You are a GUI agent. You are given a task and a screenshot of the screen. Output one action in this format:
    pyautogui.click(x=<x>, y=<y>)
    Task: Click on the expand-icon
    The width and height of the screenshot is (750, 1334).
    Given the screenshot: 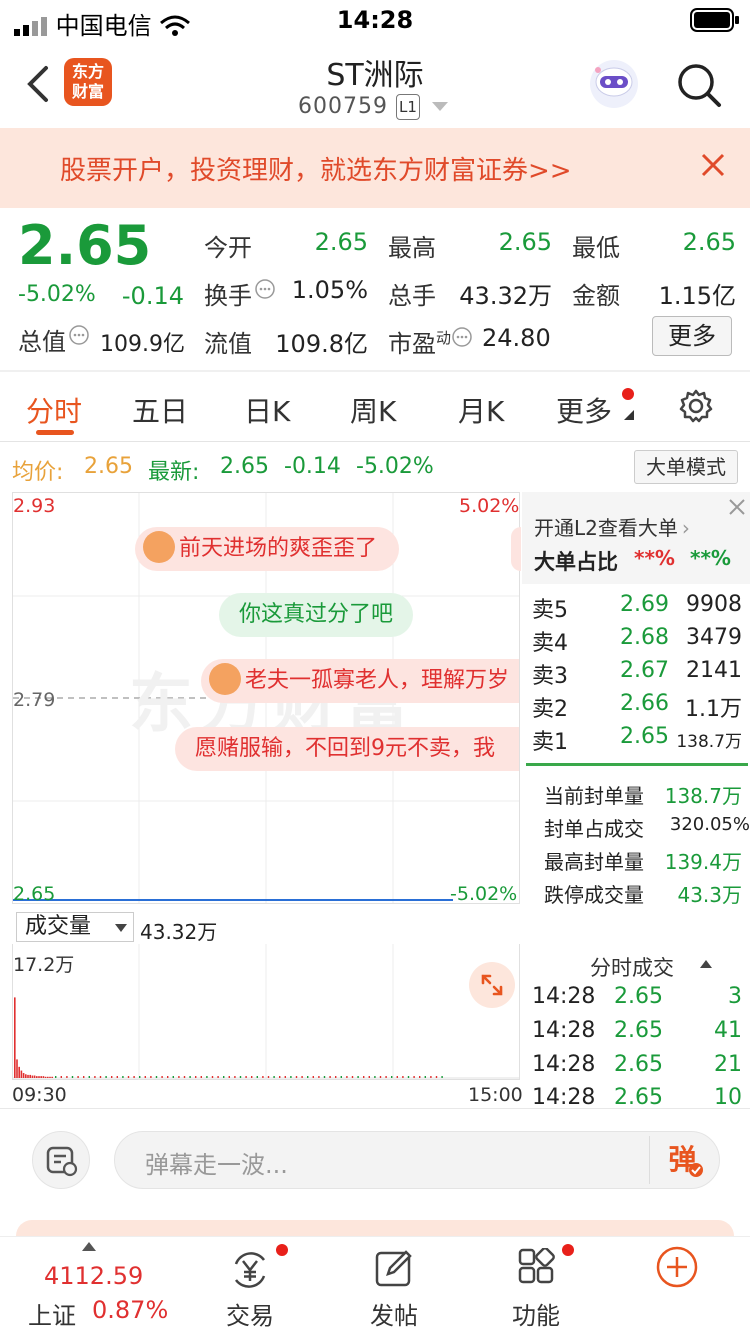 What is the action you would take?
    pyautogui.click(x=492, y=985)
    